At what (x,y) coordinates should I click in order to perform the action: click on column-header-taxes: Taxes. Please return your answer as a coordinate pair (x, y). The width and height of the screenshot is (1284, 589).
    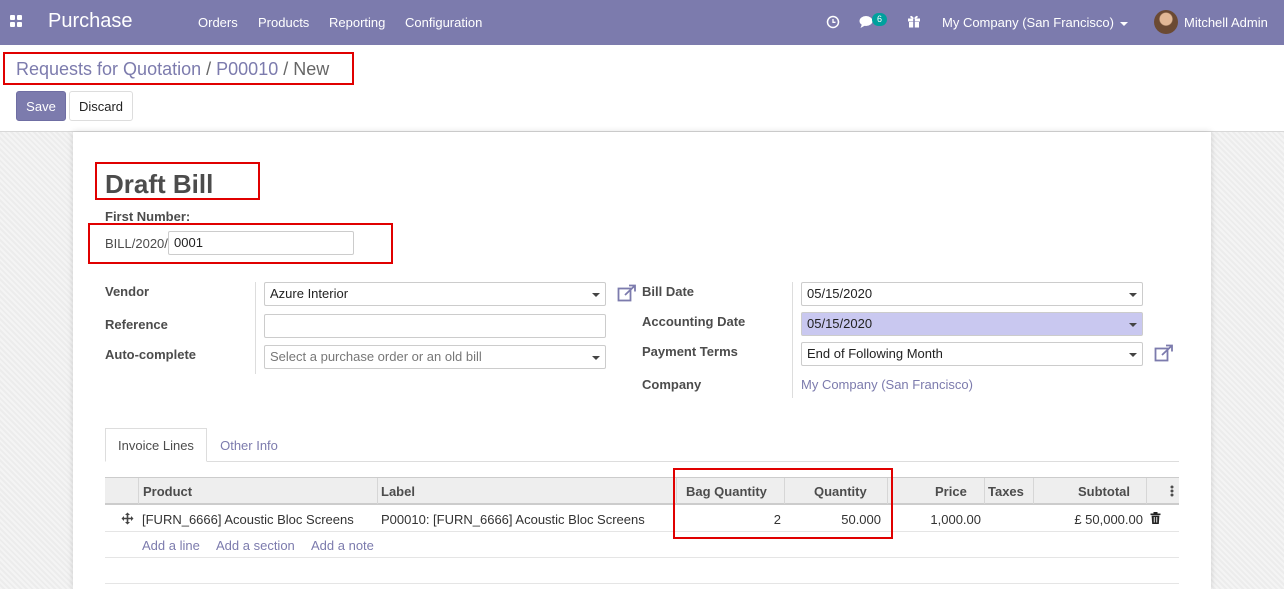
    Looking at the image, I should click on (1006, 491).